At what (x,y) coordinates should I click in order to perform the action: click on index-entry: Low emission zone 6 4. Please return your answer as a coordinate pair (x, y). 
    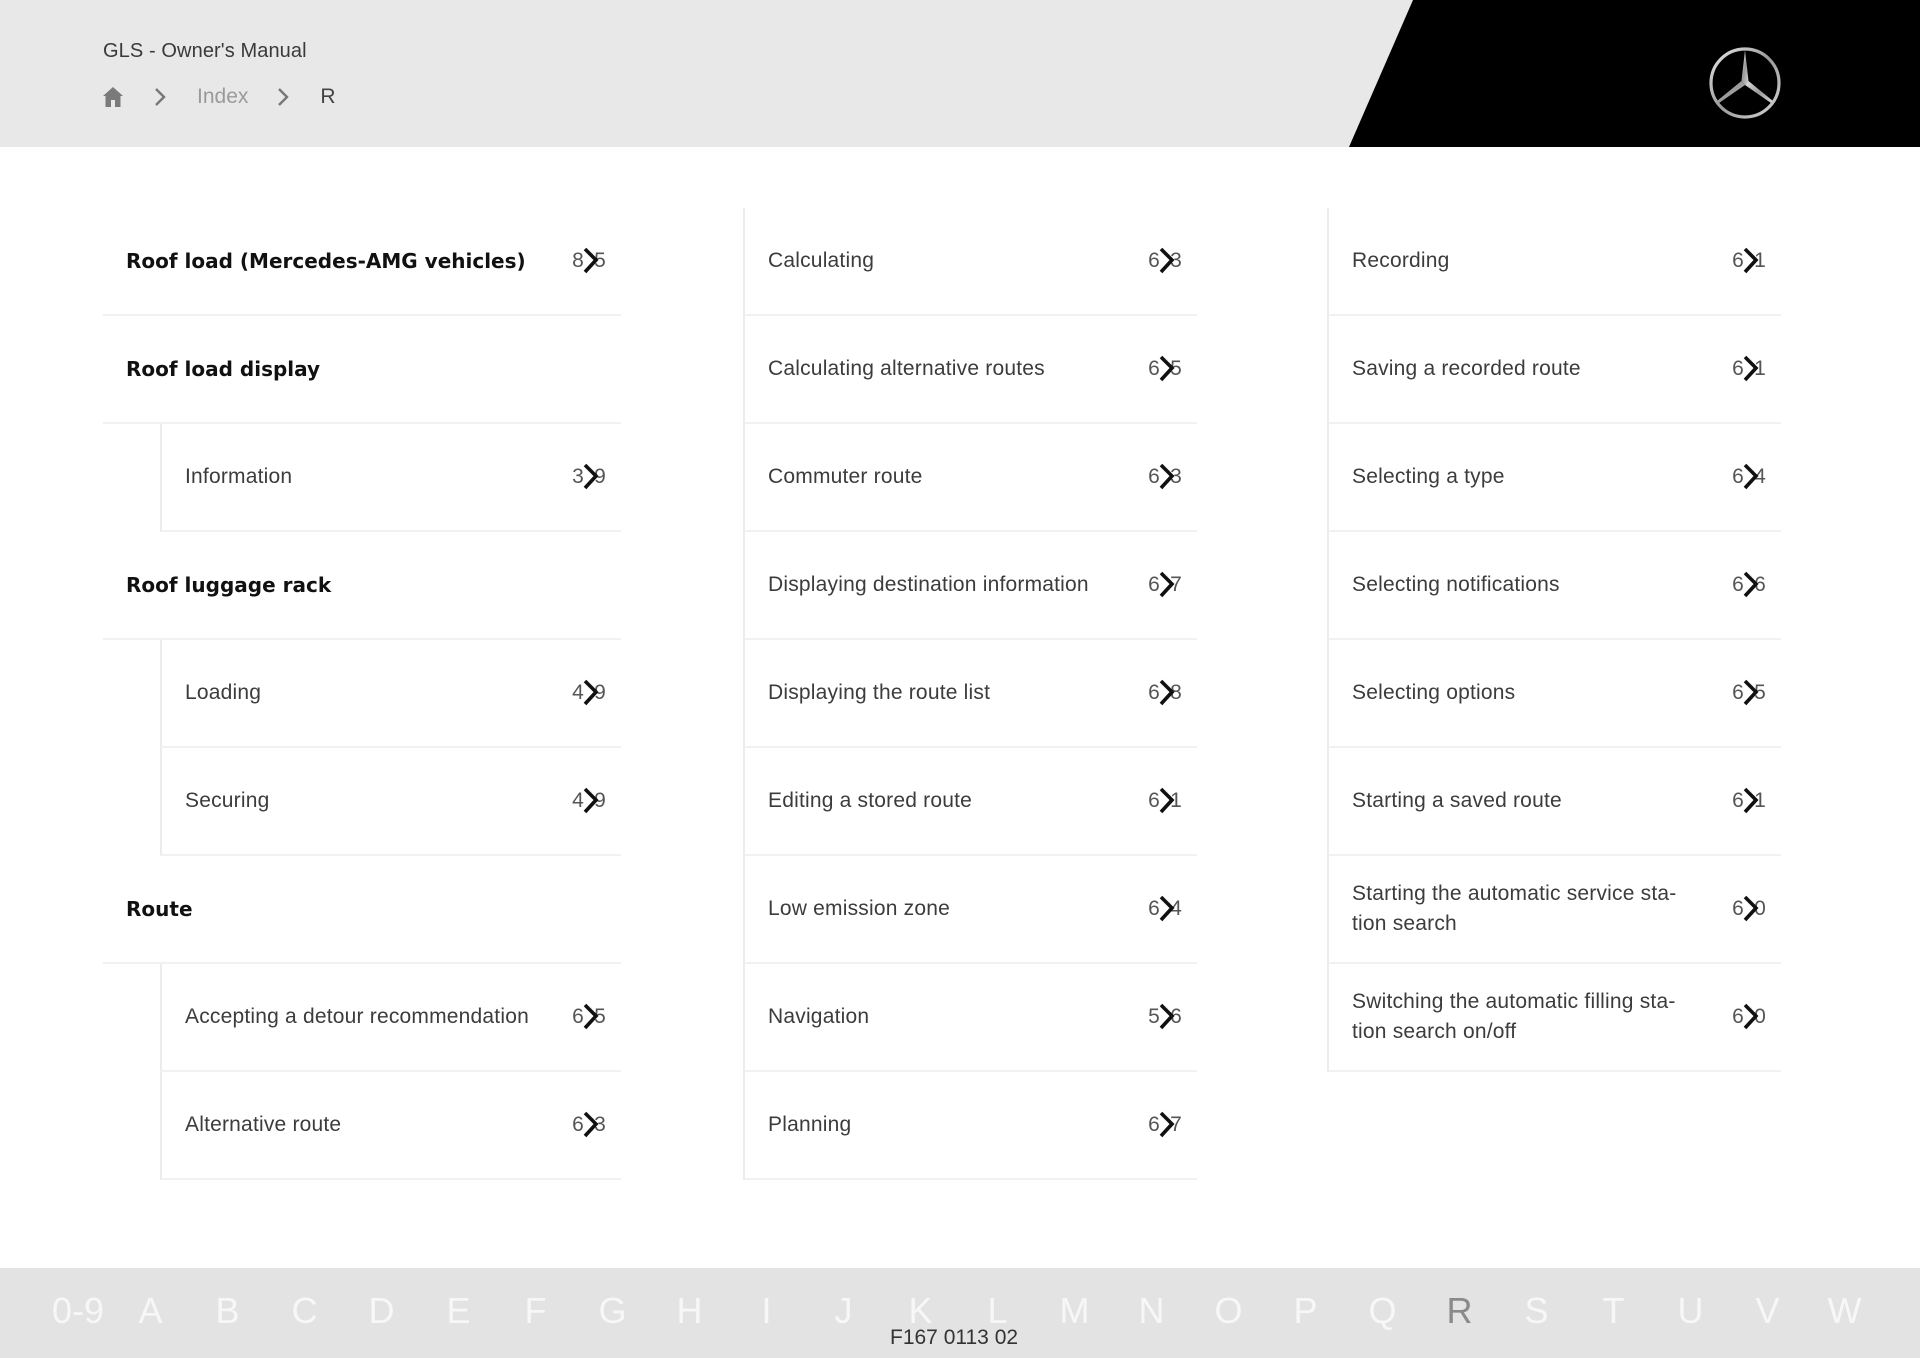
    Looking at the image, I should click on (971, 910).